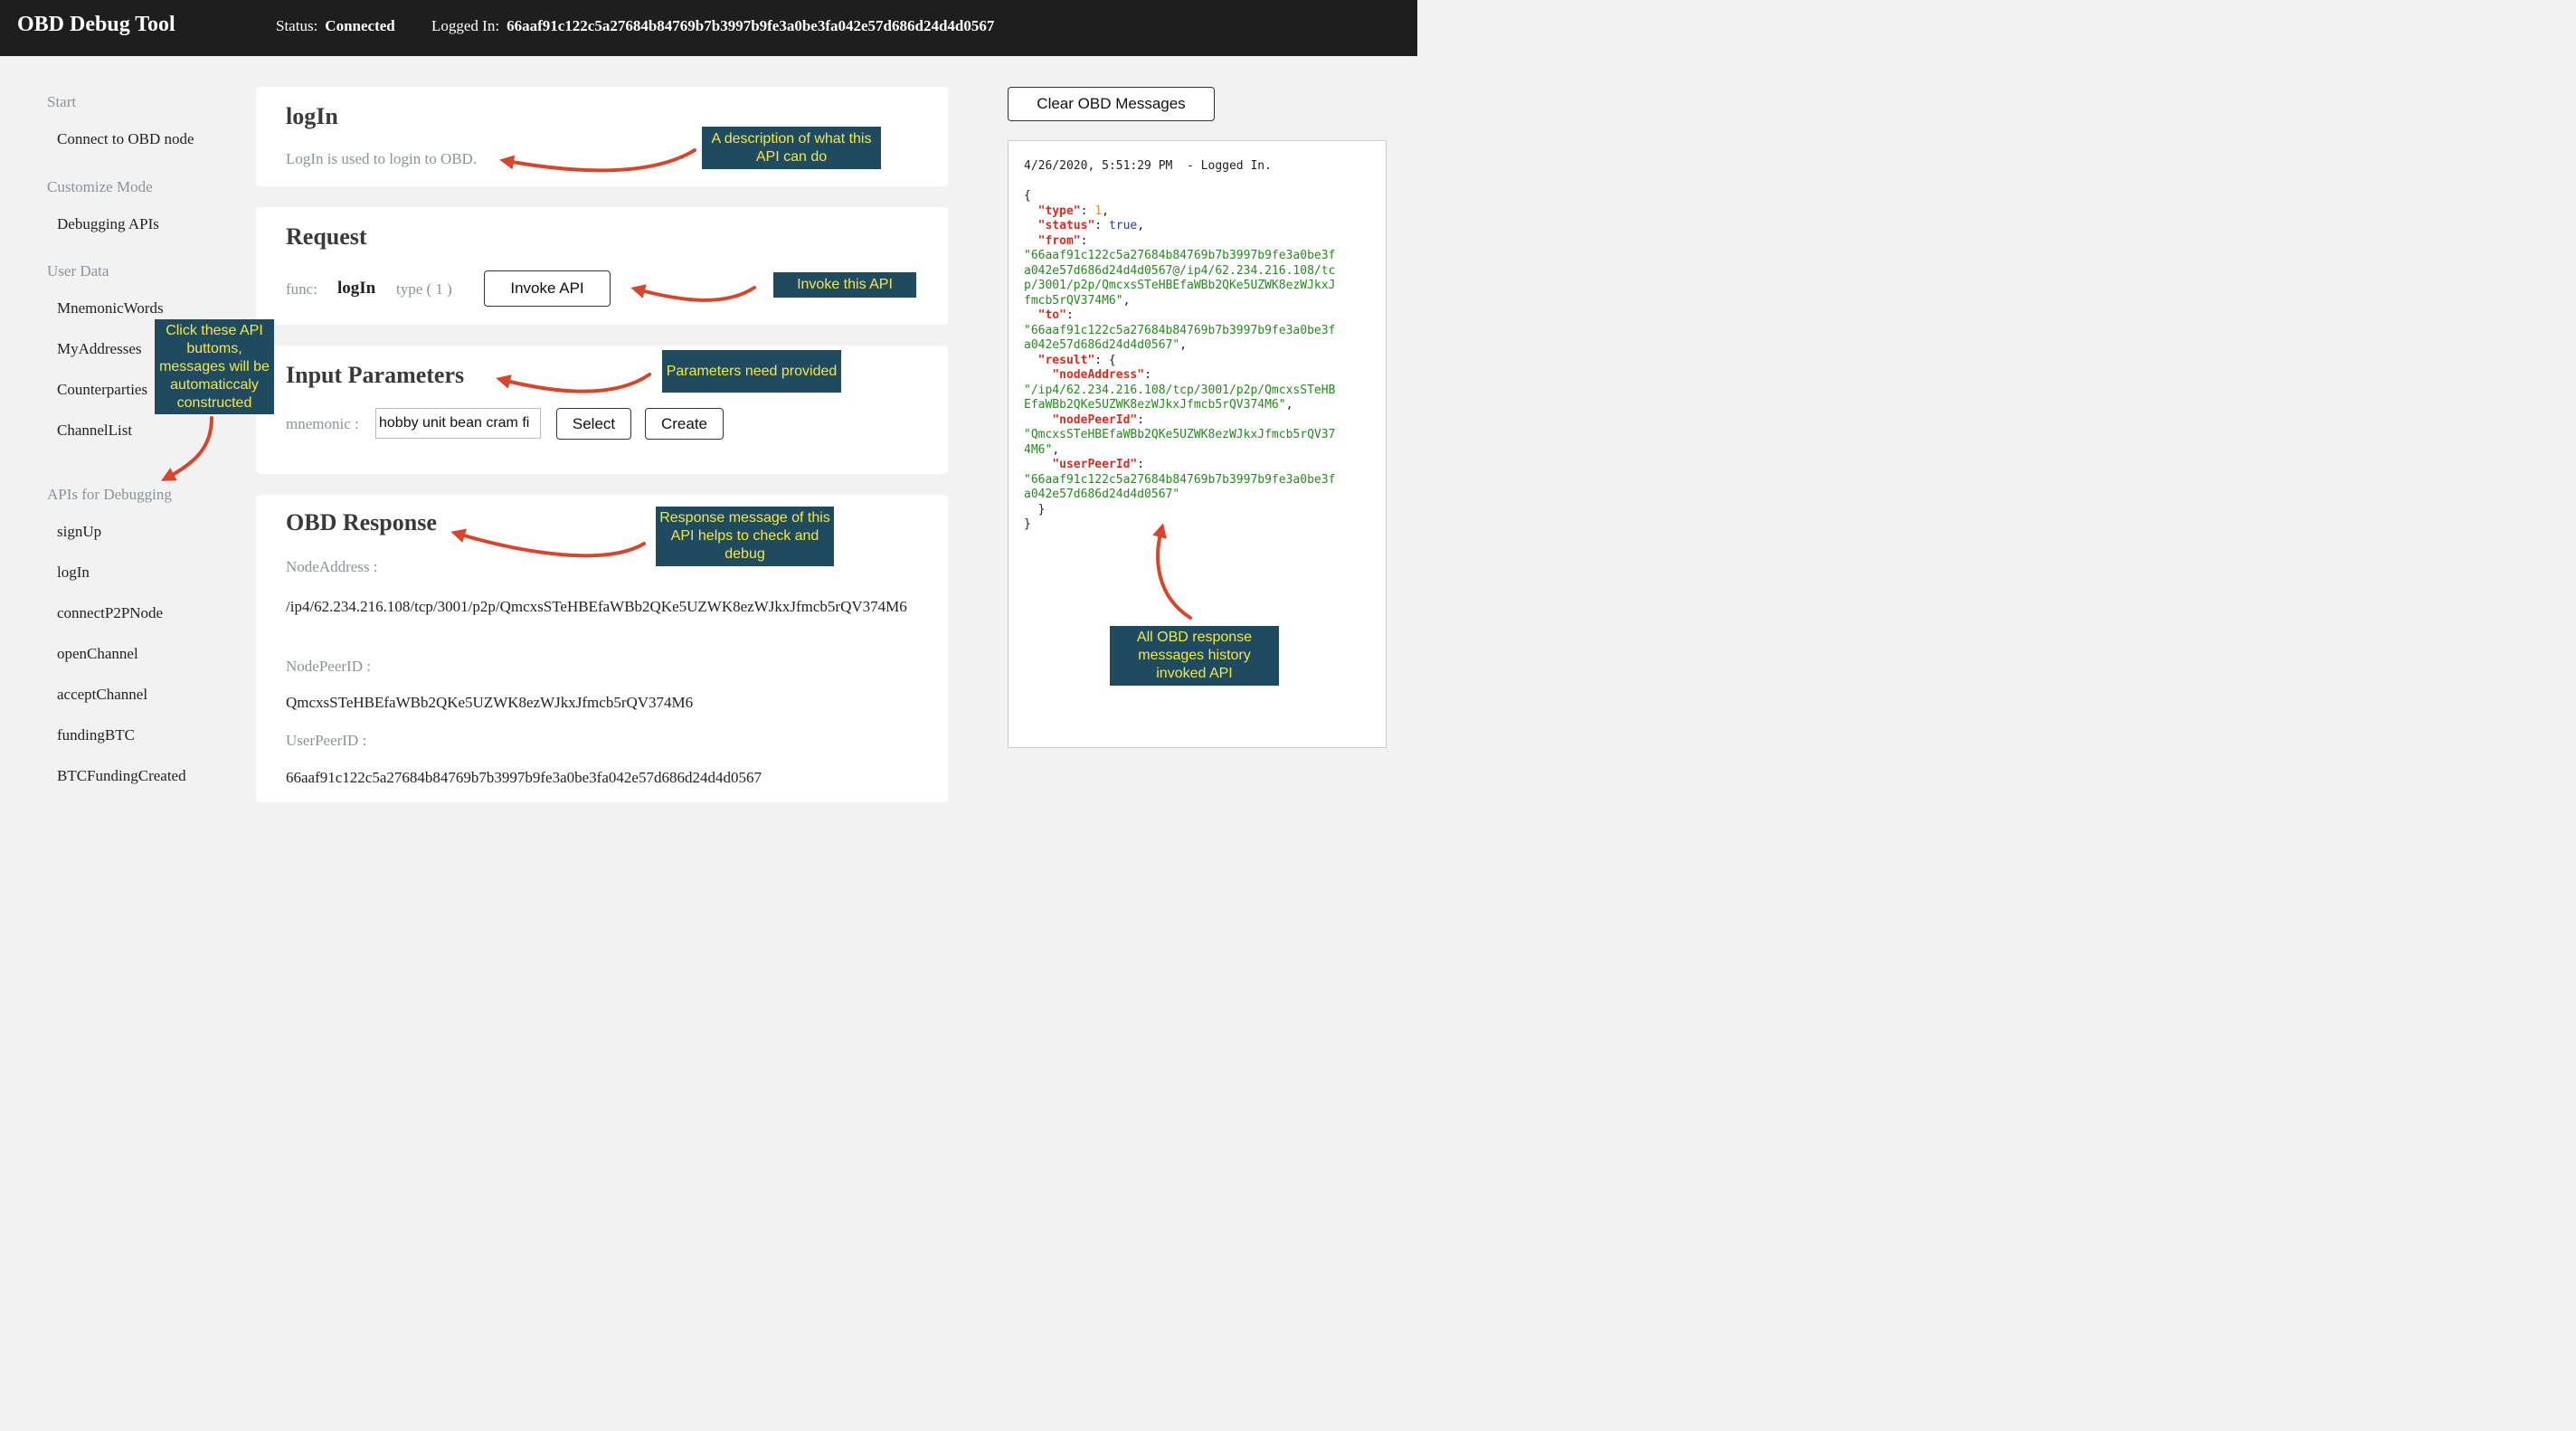 The width and height of the screenshot is (2576, 1431). What do you see at coordinates (96, 25) in the screenshot?
I see `app-title: OBD Debug Tool` at bounding box center [96, 25].